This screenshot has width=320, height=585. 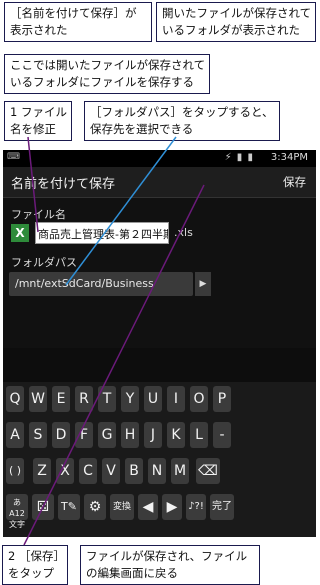 I want to click on folder-path-leader-line, so click(x=121, y=211).